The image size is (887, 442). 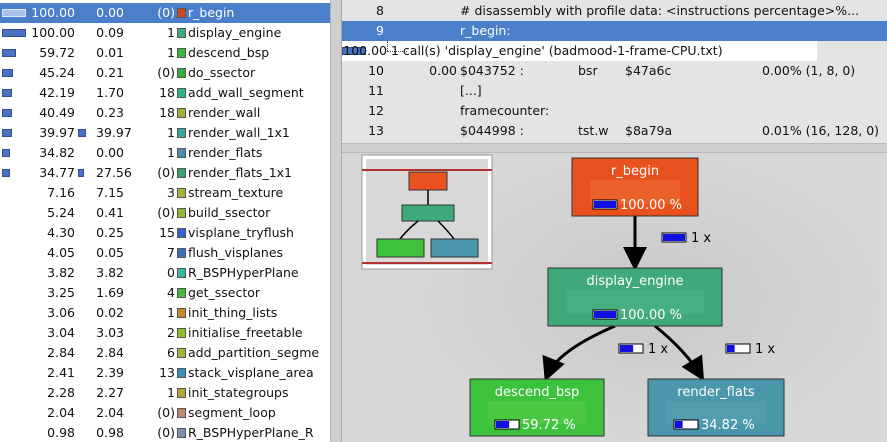 What do you see at coordinates (649, 130) in the screenshot?
I see `operand: $8a79a` at bounding box center [649, 130].